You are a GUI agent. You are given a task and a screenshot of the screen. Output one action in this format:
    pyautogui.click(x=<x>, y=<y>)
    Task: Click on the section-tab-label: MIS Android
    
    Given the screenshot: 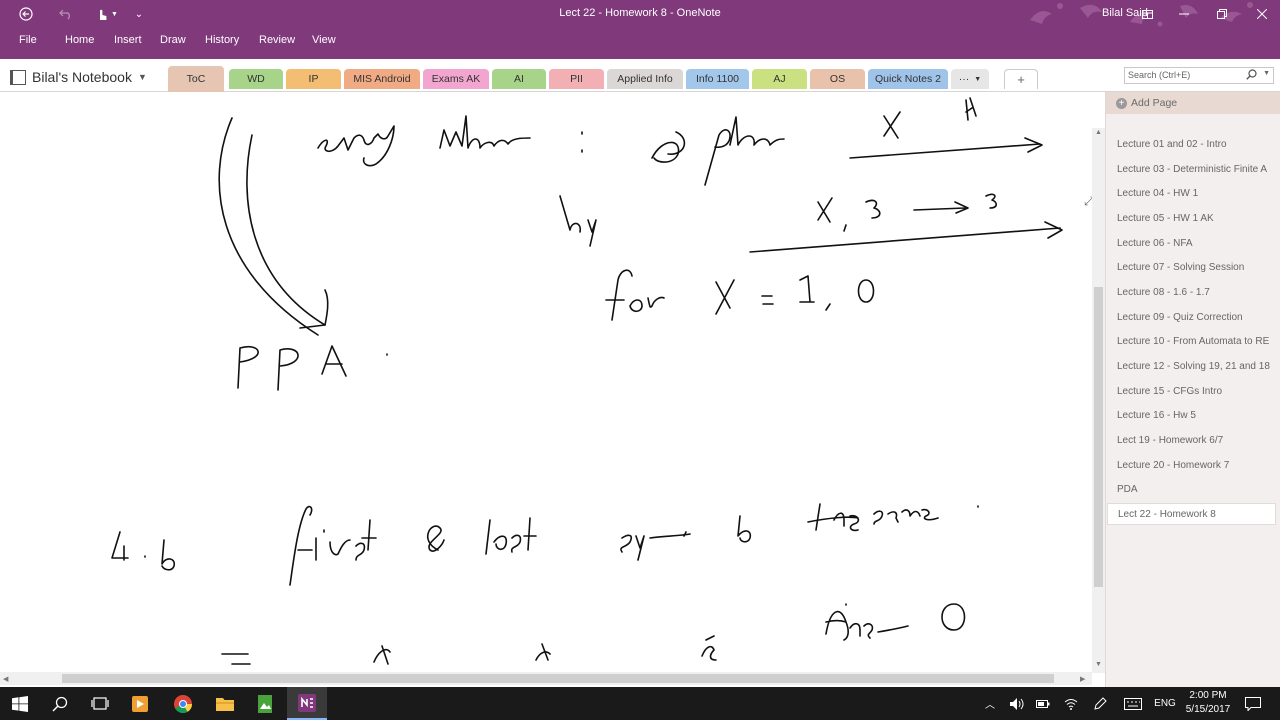 What is the action you would take?
    pyautogui.click(x=382, y=79)
    